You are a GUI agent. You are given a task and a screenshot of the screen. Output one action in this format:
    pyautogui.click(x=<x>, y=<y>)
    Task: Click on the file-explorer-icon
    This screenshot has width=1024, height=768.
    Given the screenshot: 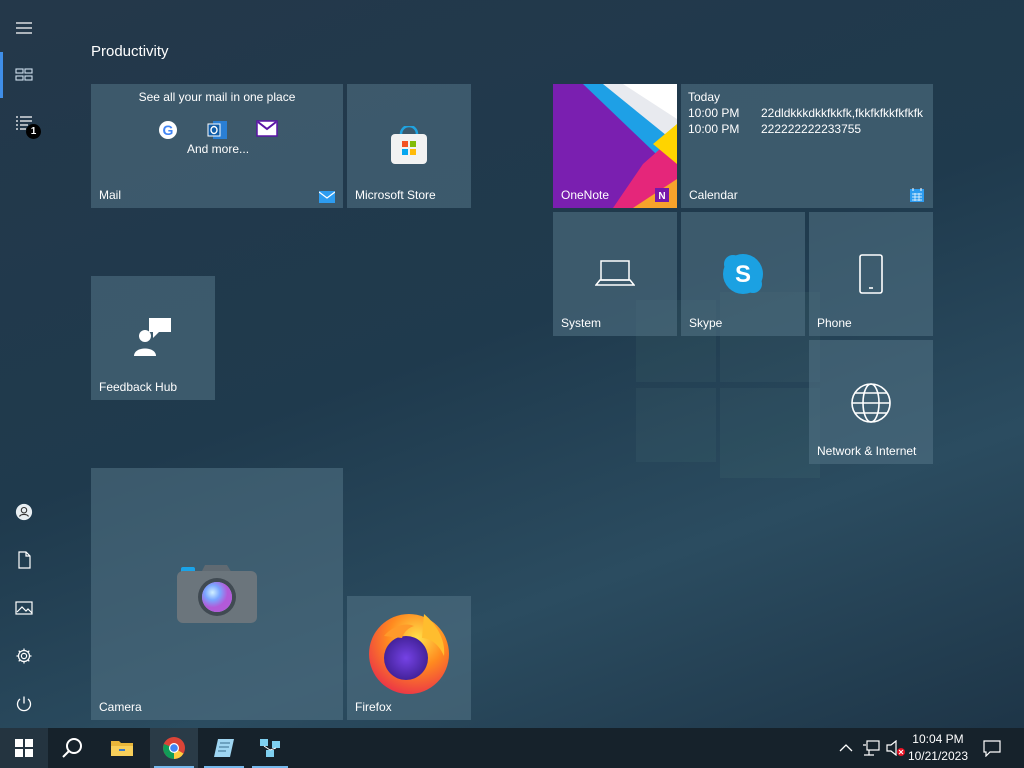 What is the action you would take?
    pyautogui.click(x=122, y=748)
    